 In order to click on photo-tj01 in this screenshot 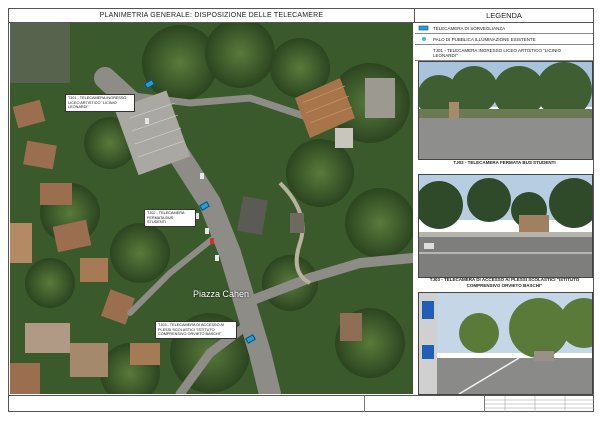, I will do `click(505, 110)`.